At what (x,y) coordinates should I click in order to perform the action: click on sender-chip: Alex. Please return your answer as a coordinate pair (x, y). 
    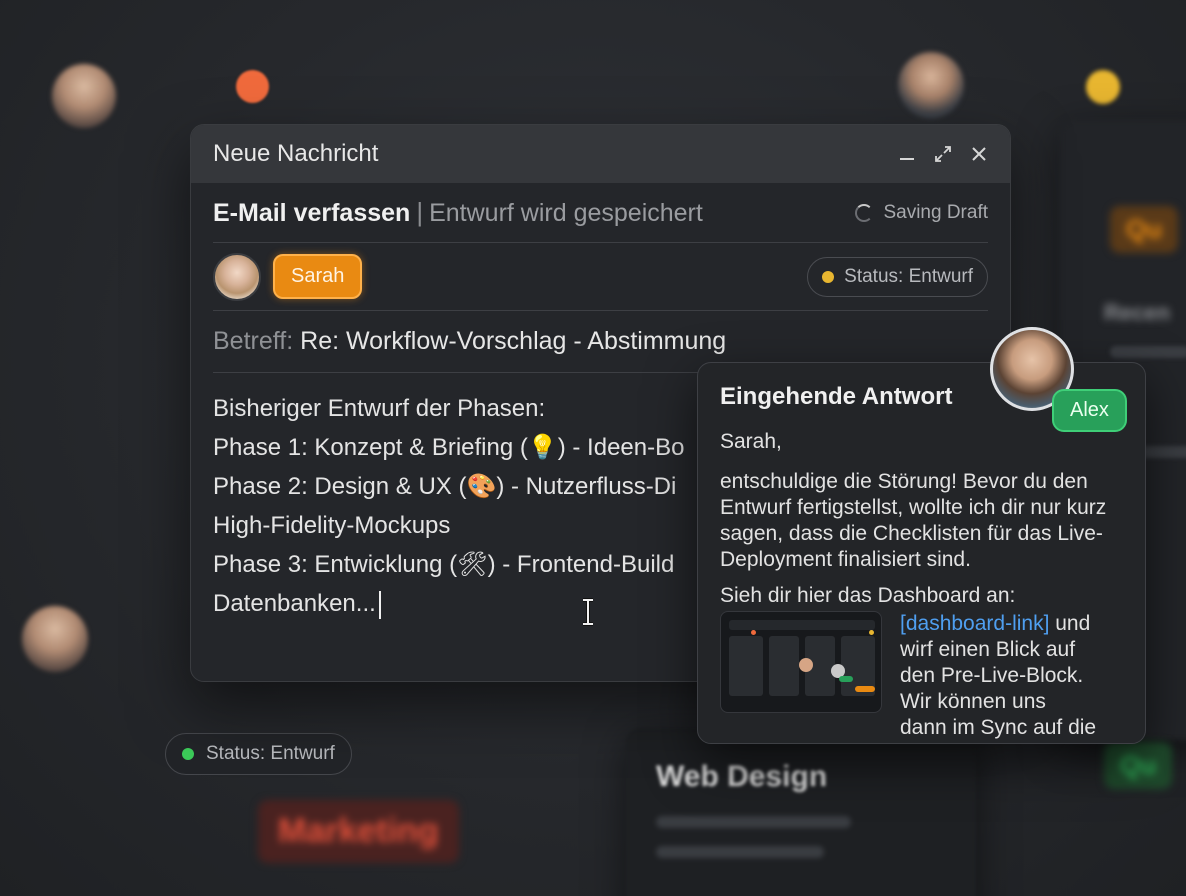
    Looking at the image, I should click on (1089, 410).